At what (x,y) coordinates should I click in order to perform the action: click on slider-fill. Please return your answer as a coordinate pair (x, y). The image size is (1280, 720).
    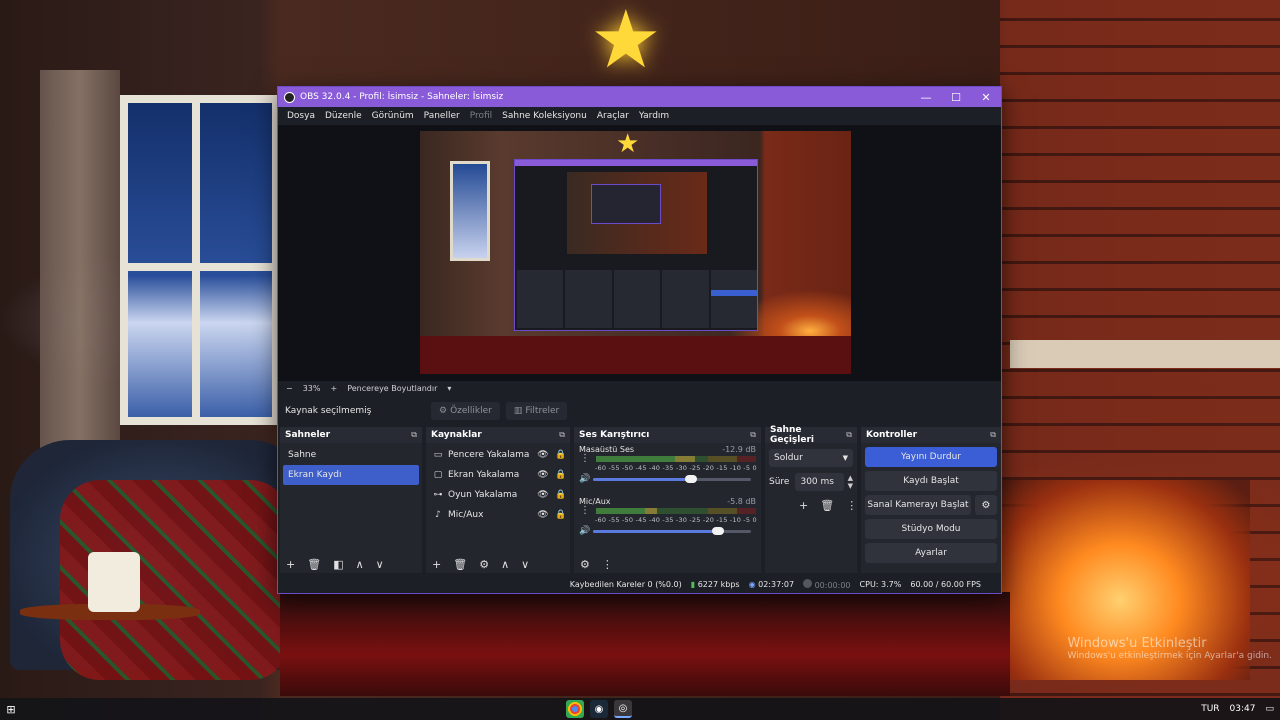
    Looking at the image, I should click on (642, 479).